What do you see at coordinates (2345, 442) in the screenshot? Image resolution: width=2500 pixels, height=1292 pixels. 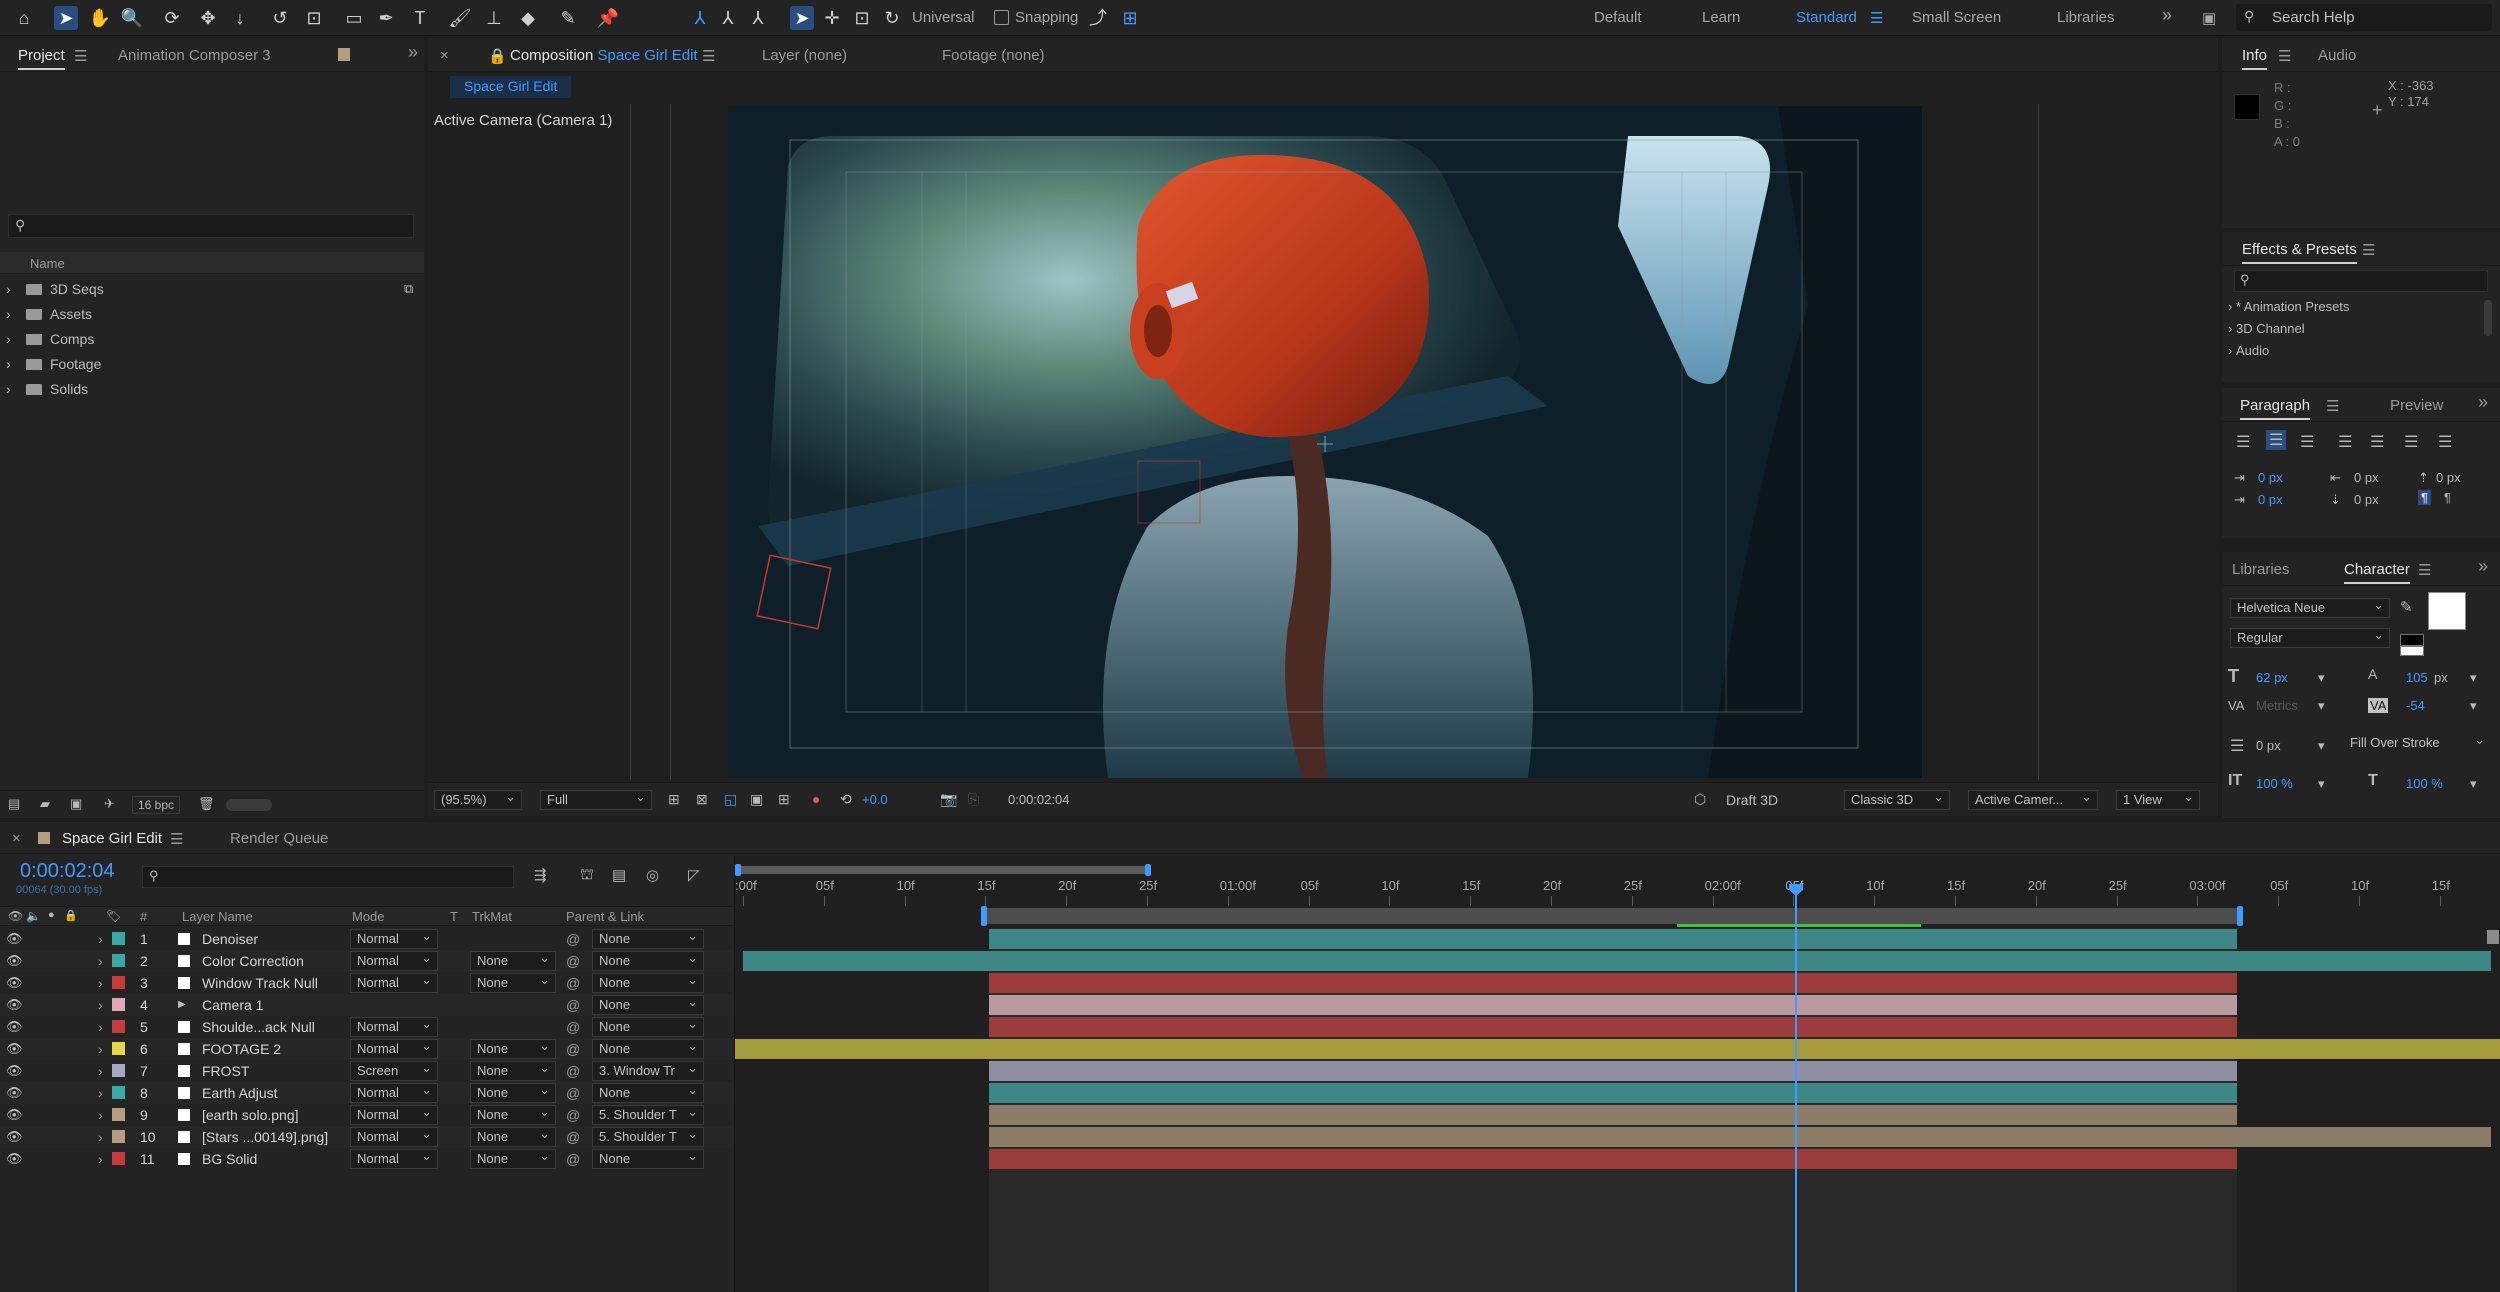 I see `justify-left-icon: ☰` at bounding box center [2345, 442].